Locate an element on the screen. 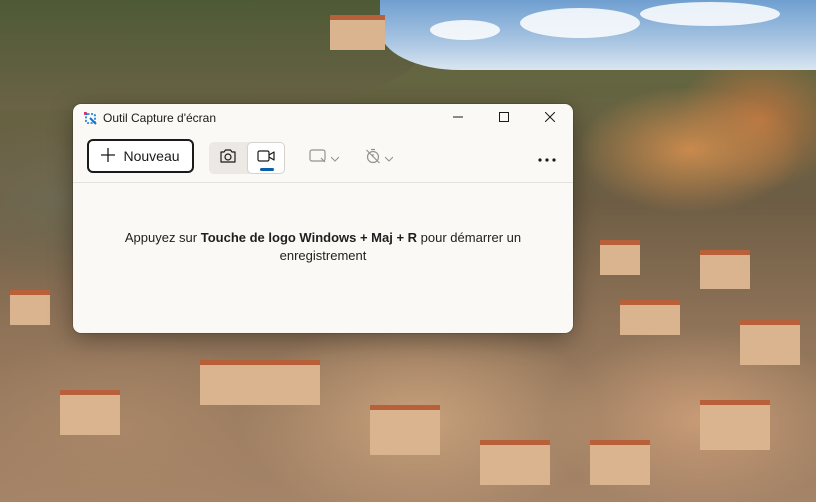 This screenshot has height=502, width=816. camera-icon is located at coordinates (228, 158).